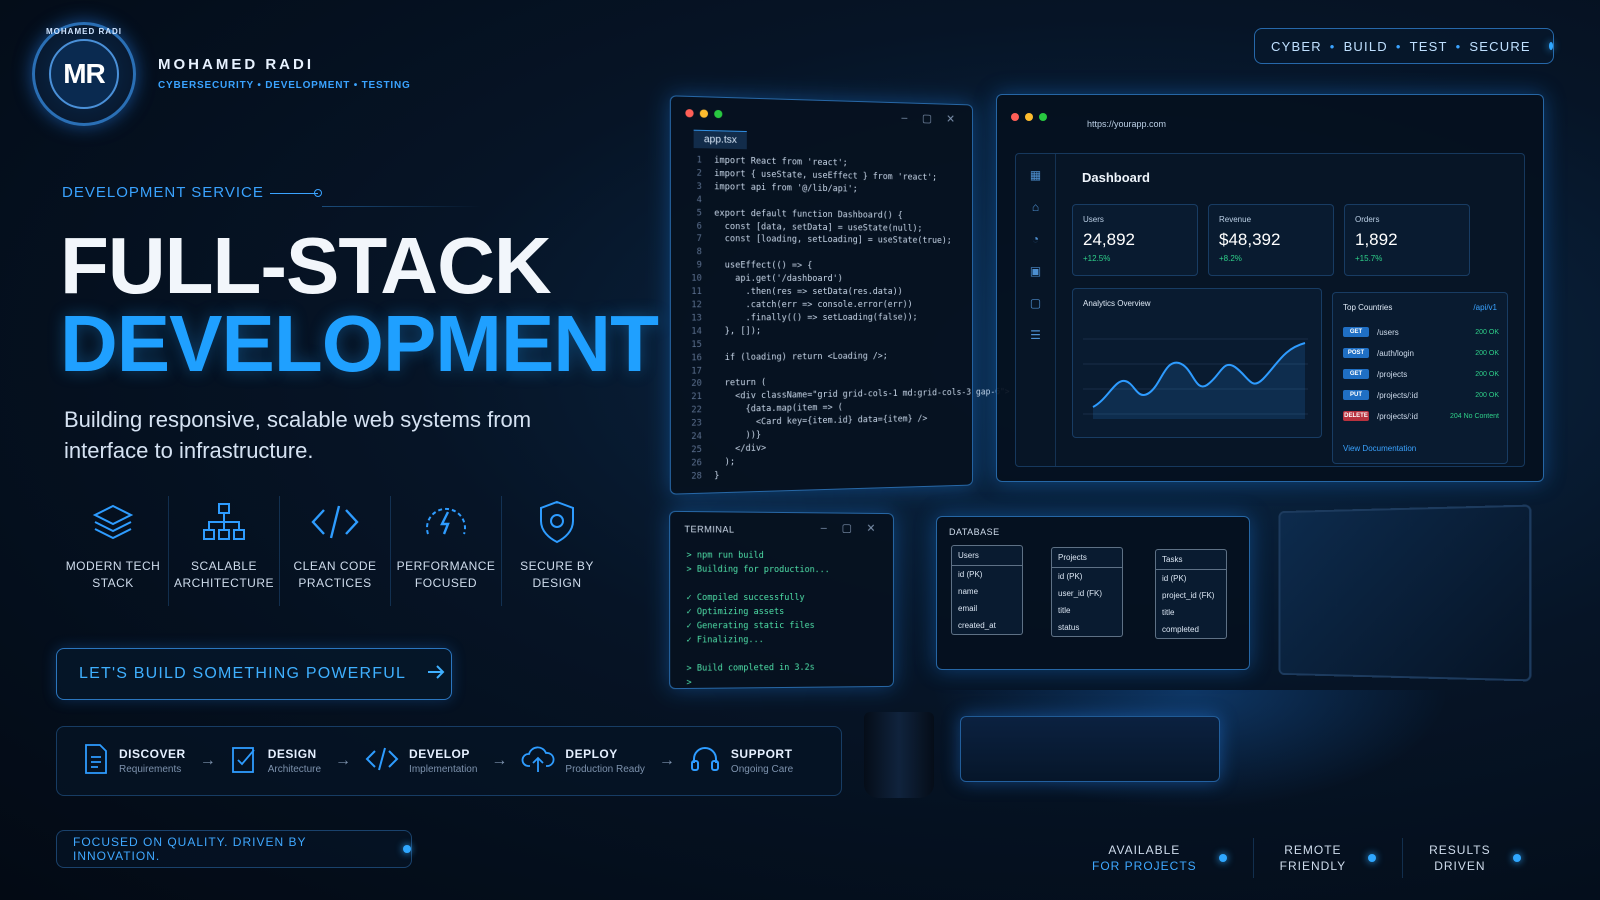 The width and height of the screenshot is (1600, 900). Describe the element at coordinates (1250, 239) in the screenshot. I see `stat-value: $48,392` at that location.